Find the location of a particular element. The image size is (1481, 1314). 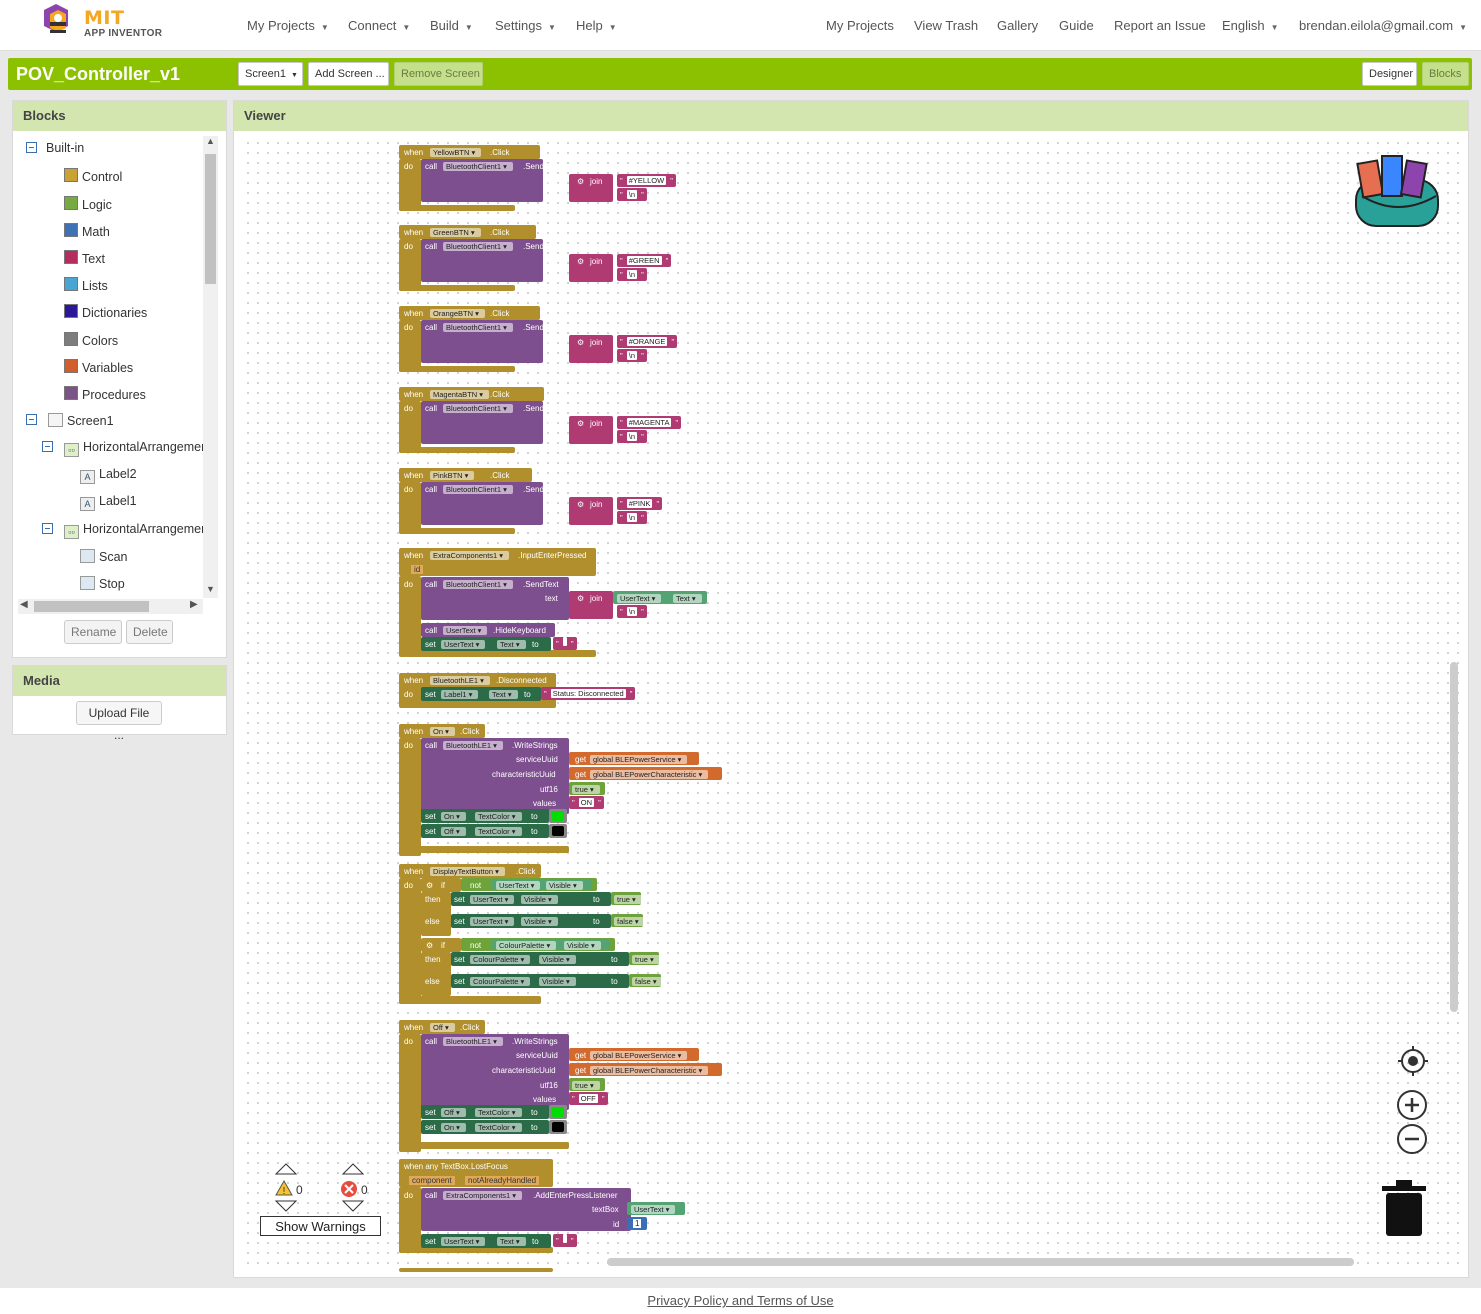

workspace-horizontal-scrollbar is located at coordinates (980, 1262).